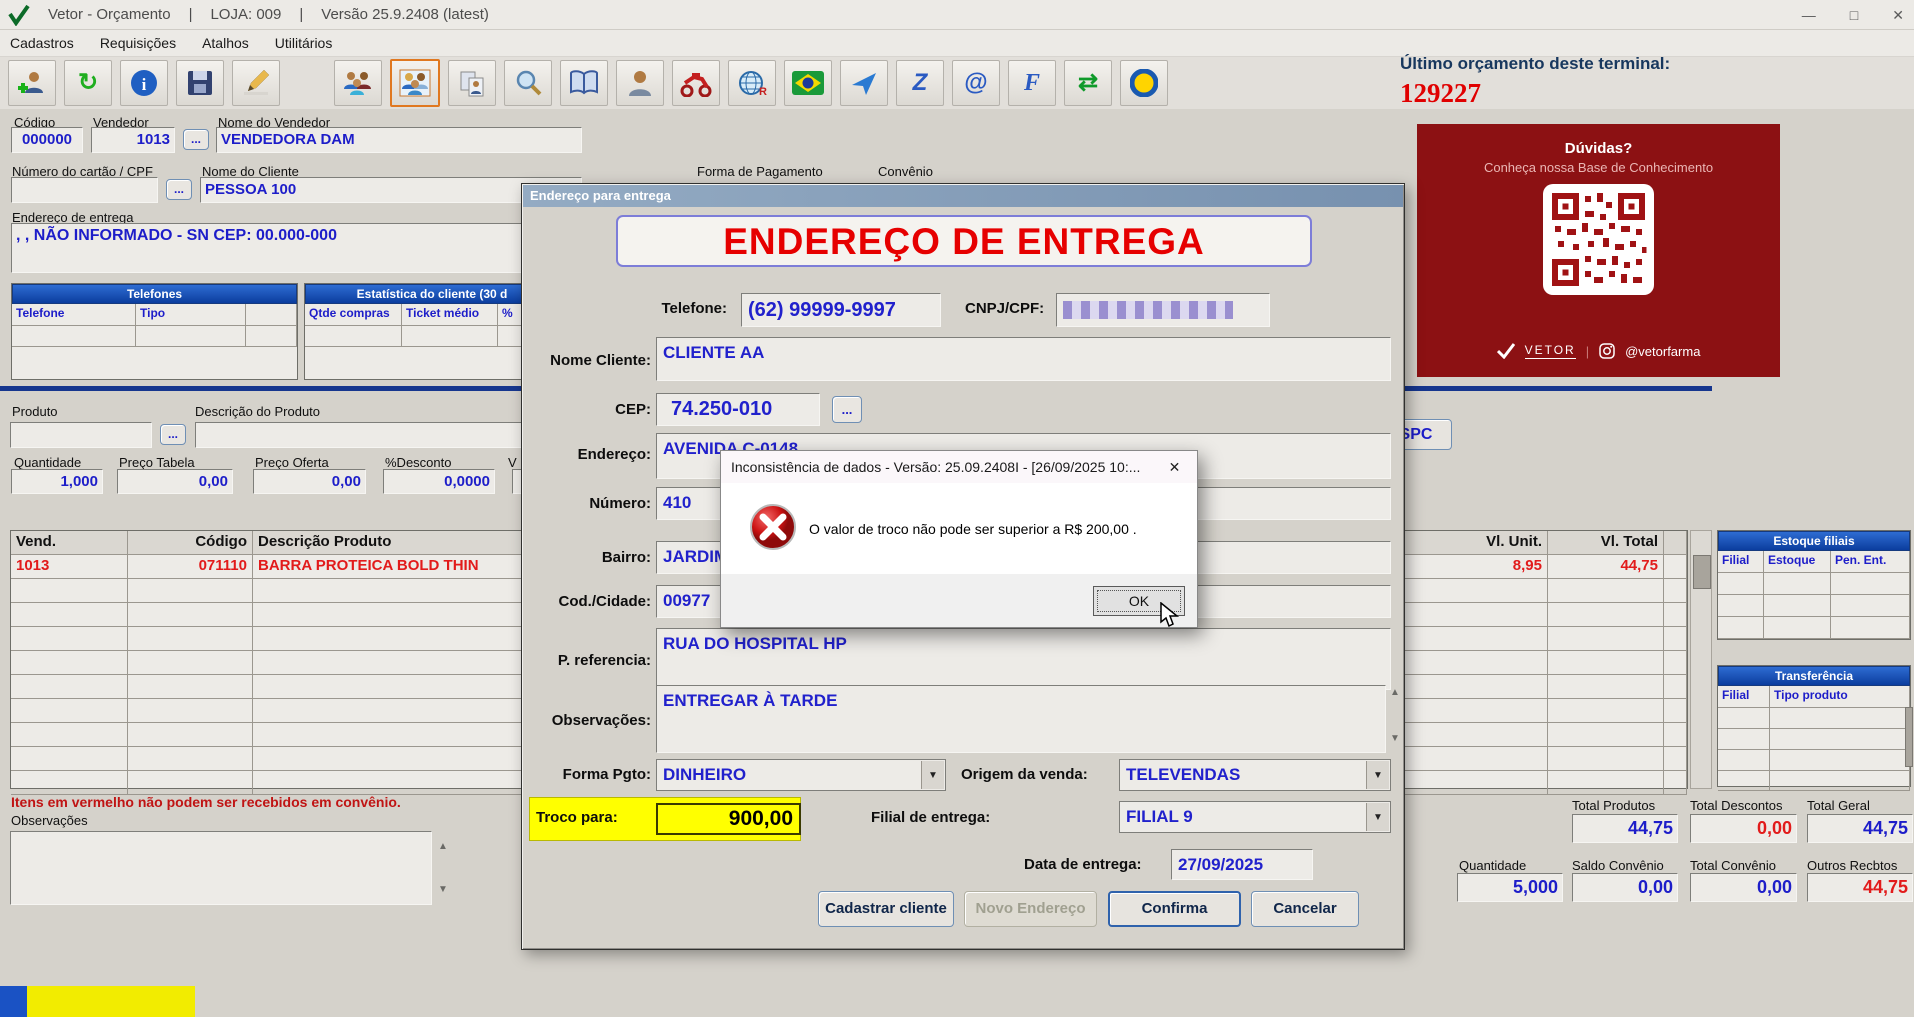 This screenshot has width=1914, height=1017. I want to click on phones-col-extra, so click(271, 314).